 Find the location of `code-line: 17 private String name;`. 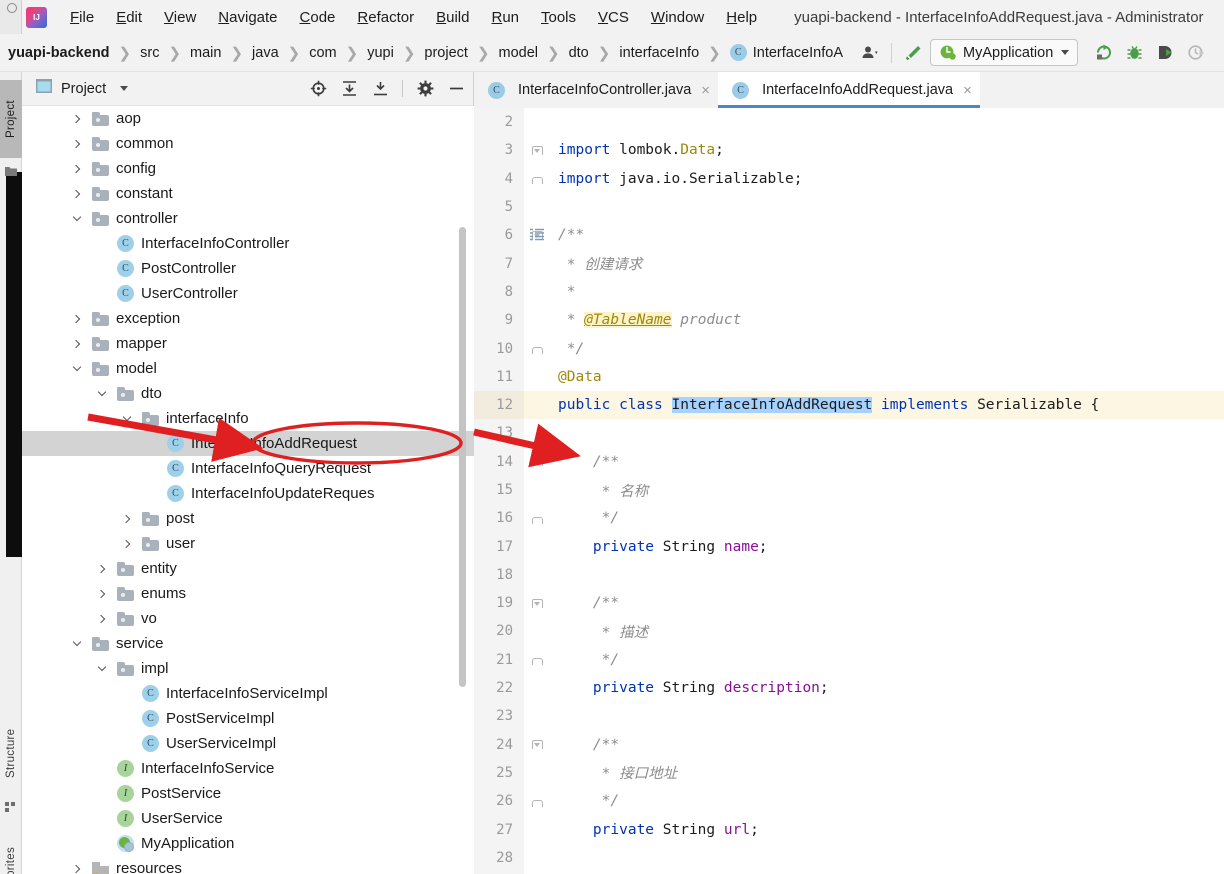

code-line: 17 private String name; is located at coordinates (849, 546).